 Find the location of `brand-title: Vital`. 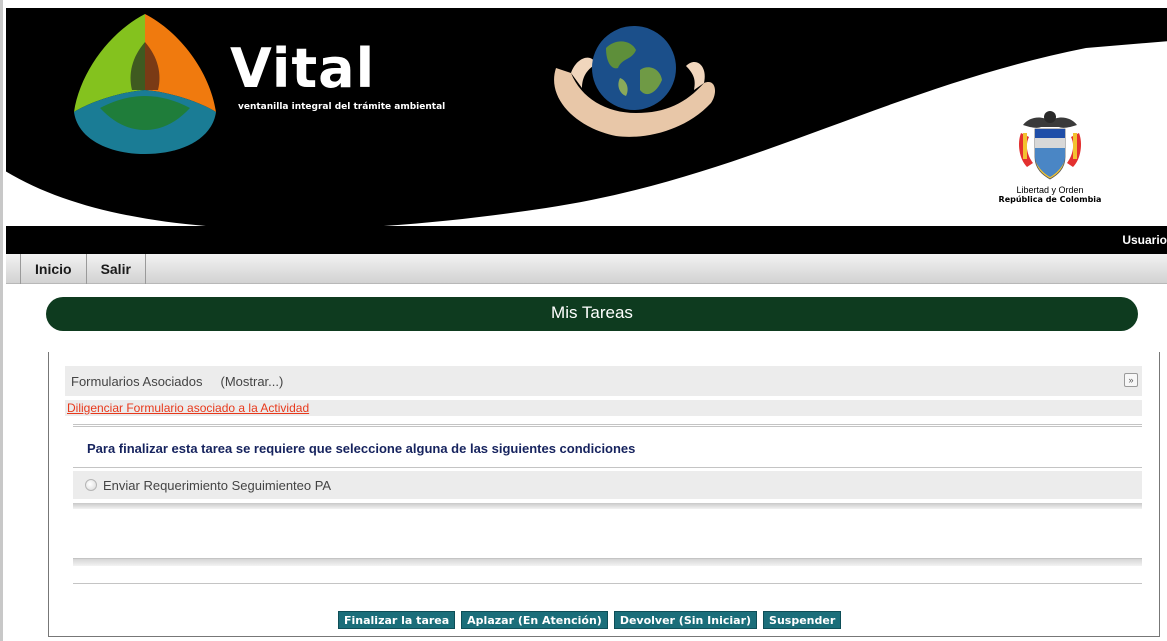

brand-title: Vital is located at coordinates (303, 68).